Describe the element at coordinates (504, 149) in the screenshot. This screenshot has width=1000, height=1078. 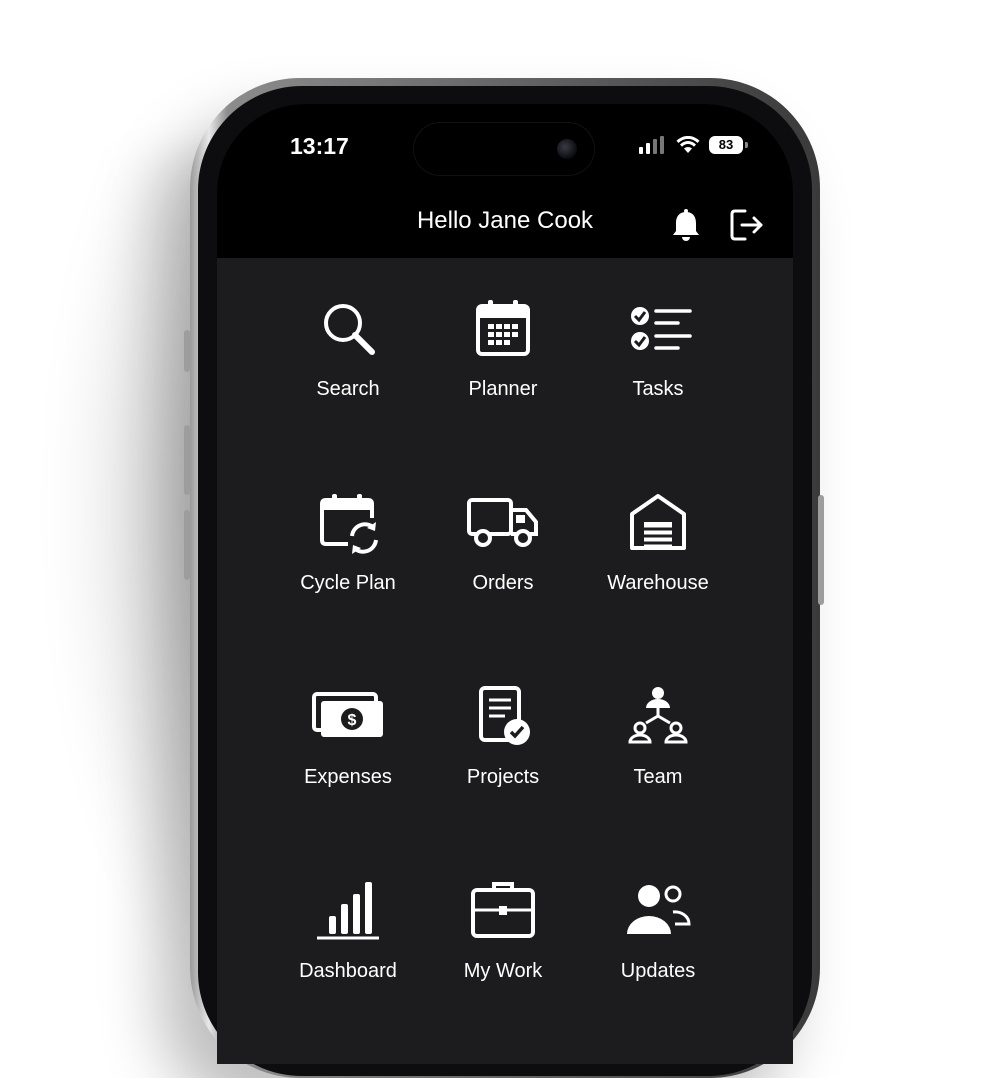
I see `dynamic-island` at that location.